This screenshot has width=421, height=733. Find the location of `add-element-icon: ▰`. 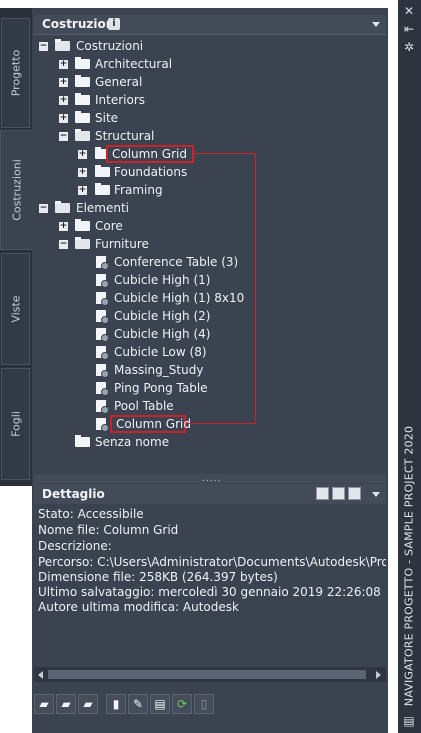

add-element-icon: ▰ is located at coordinates (88, 704).